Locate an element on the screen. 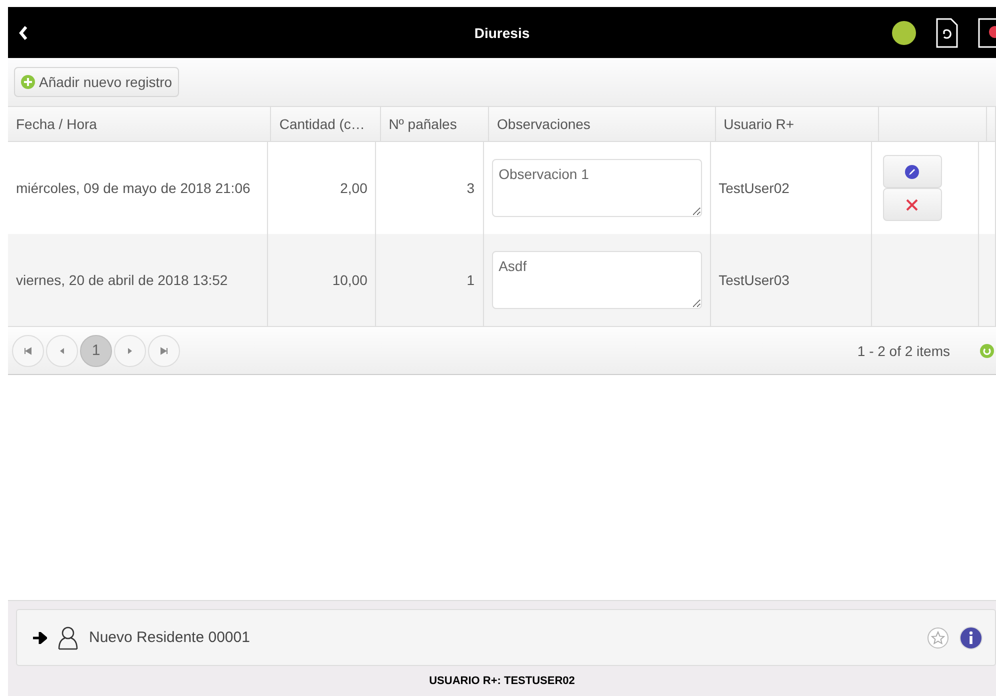  delete-button is located at coordinates (912, 204).